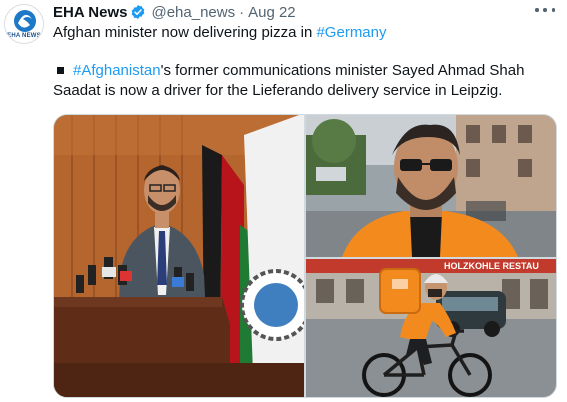 The width and height of the screenshot is (567, 402). I want to click on verified-badge-icon, so click(138, 12).